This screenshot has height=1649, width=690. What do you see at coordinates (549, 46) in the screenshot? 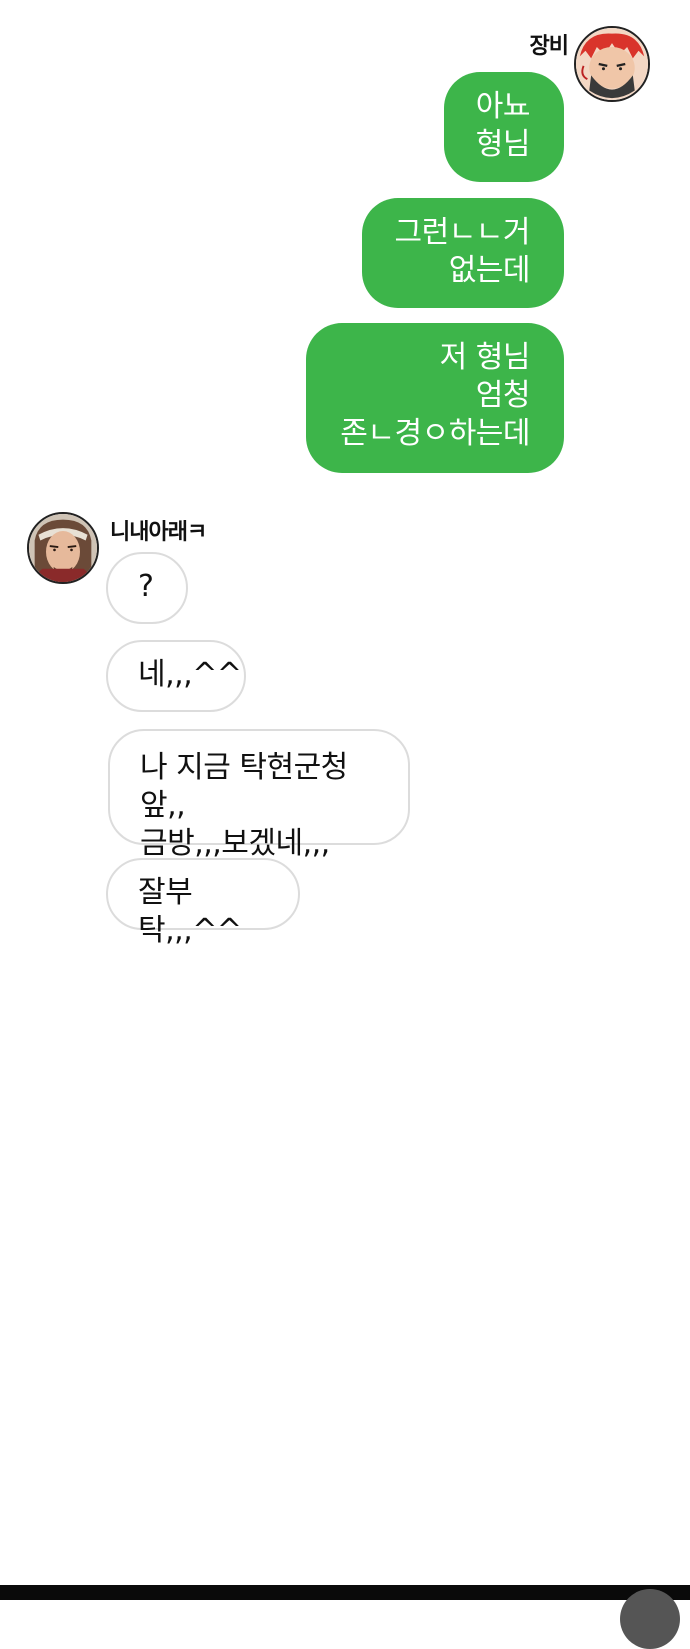
I see `outgoing-sender-name: 장비` at bounding box center [549, 46].